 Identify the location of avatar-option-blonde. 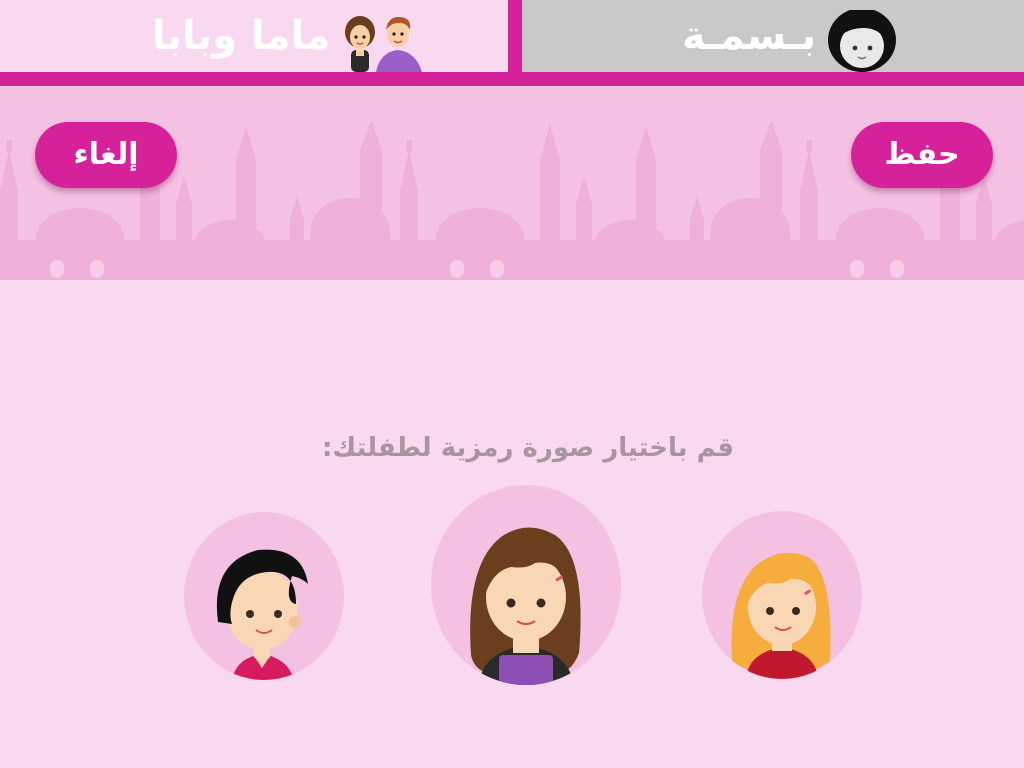
(782, 595).